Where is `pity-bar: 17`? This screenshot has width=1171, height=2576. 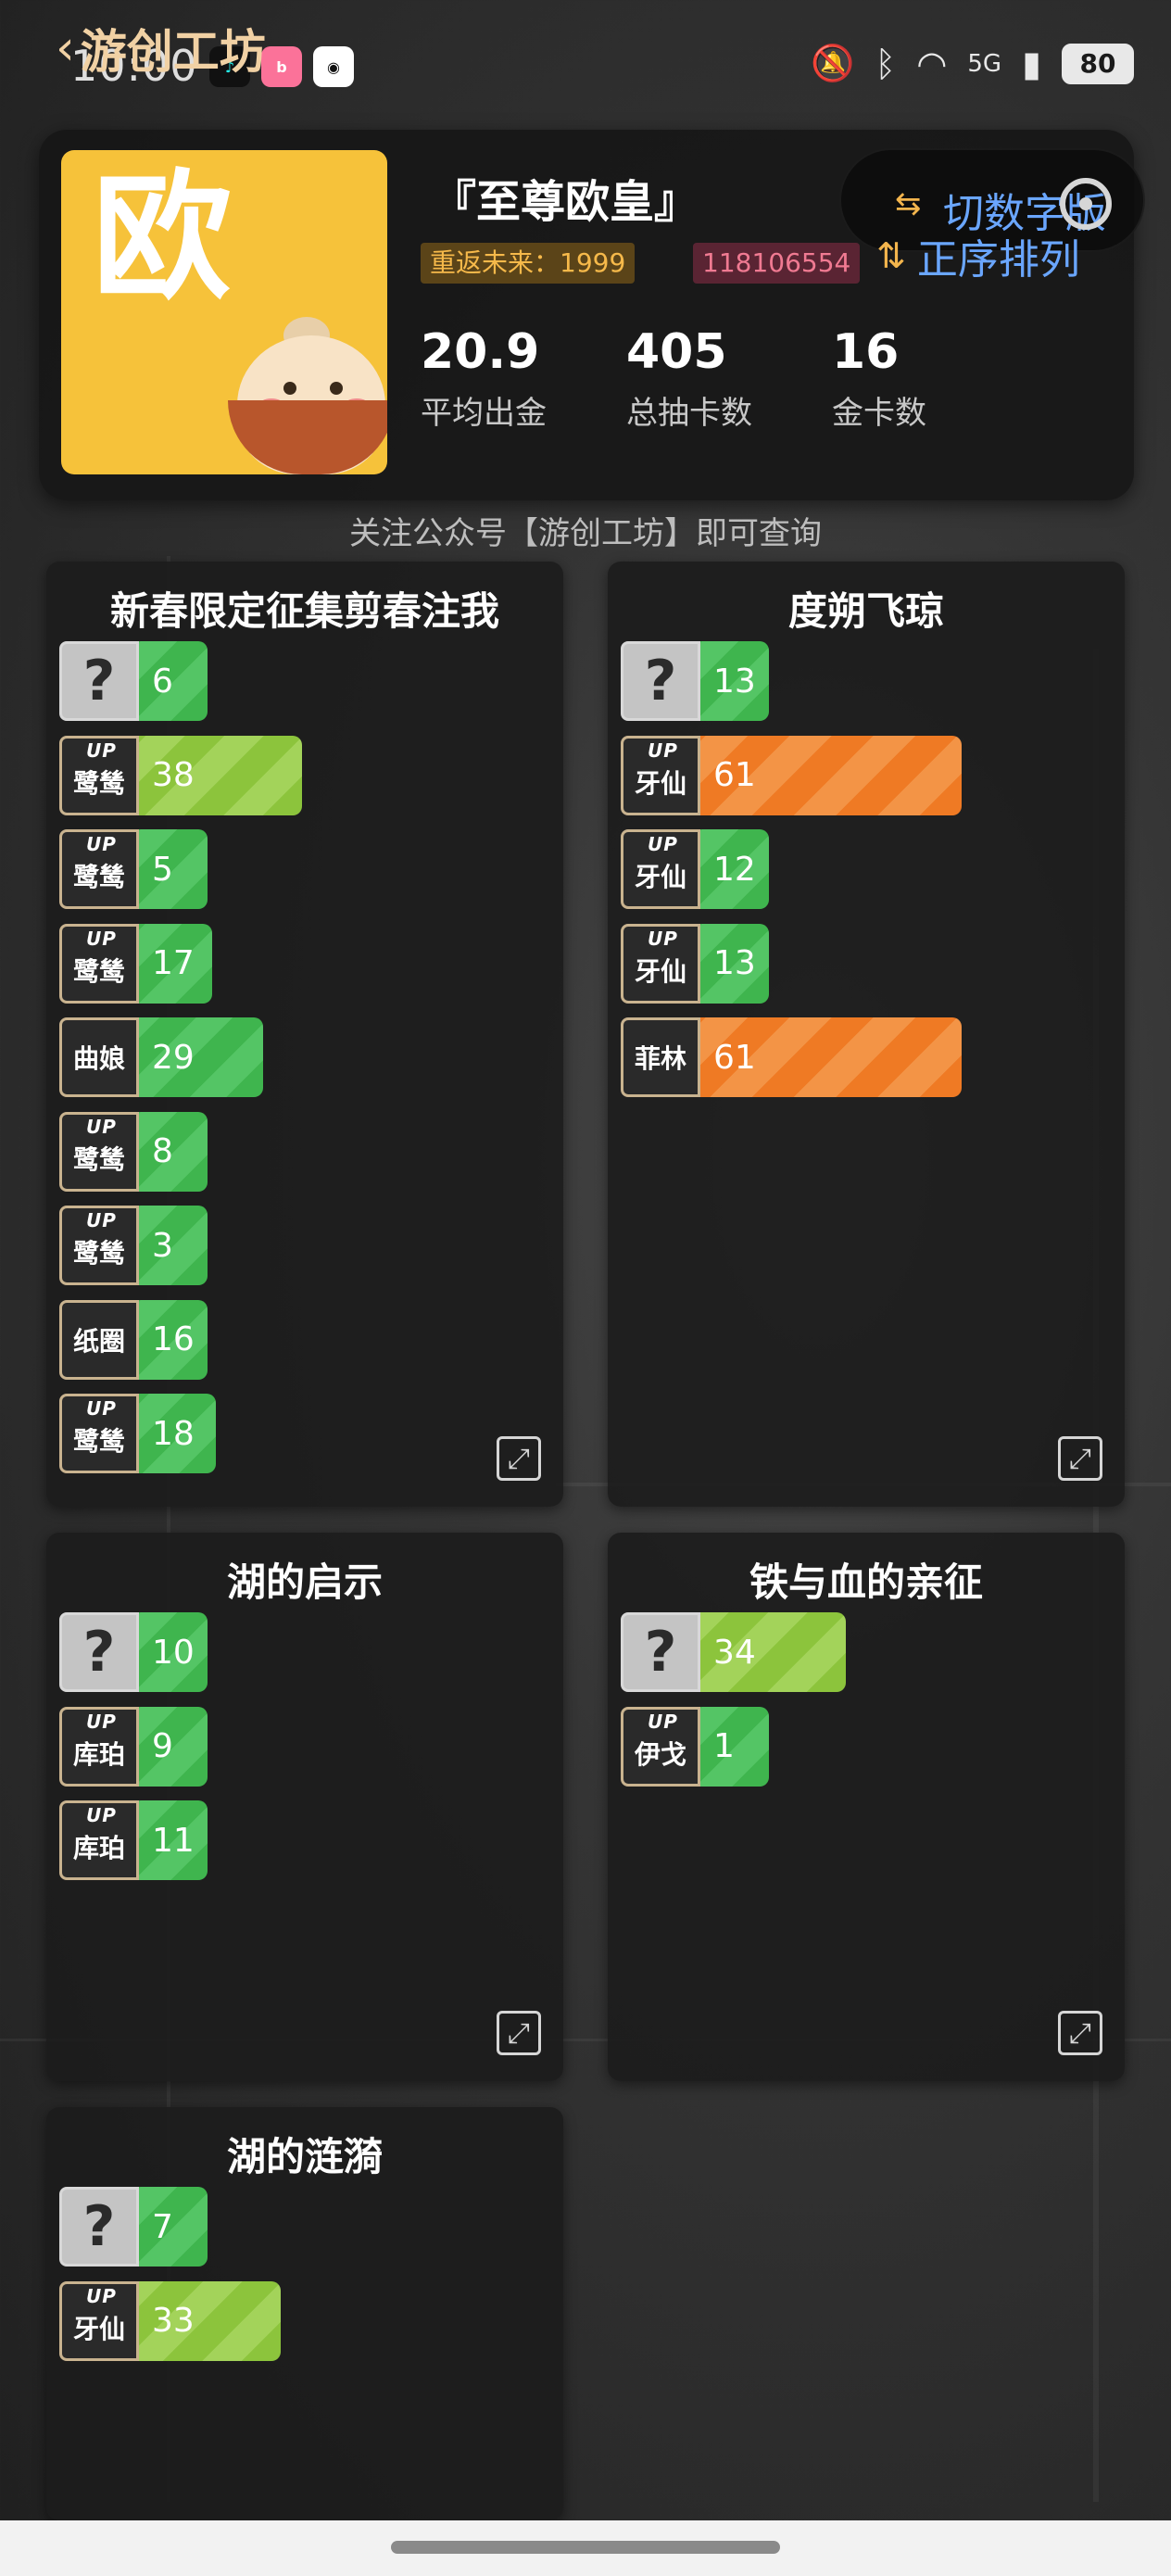
pity-bar: 17 is located at coordinates (176, 964).